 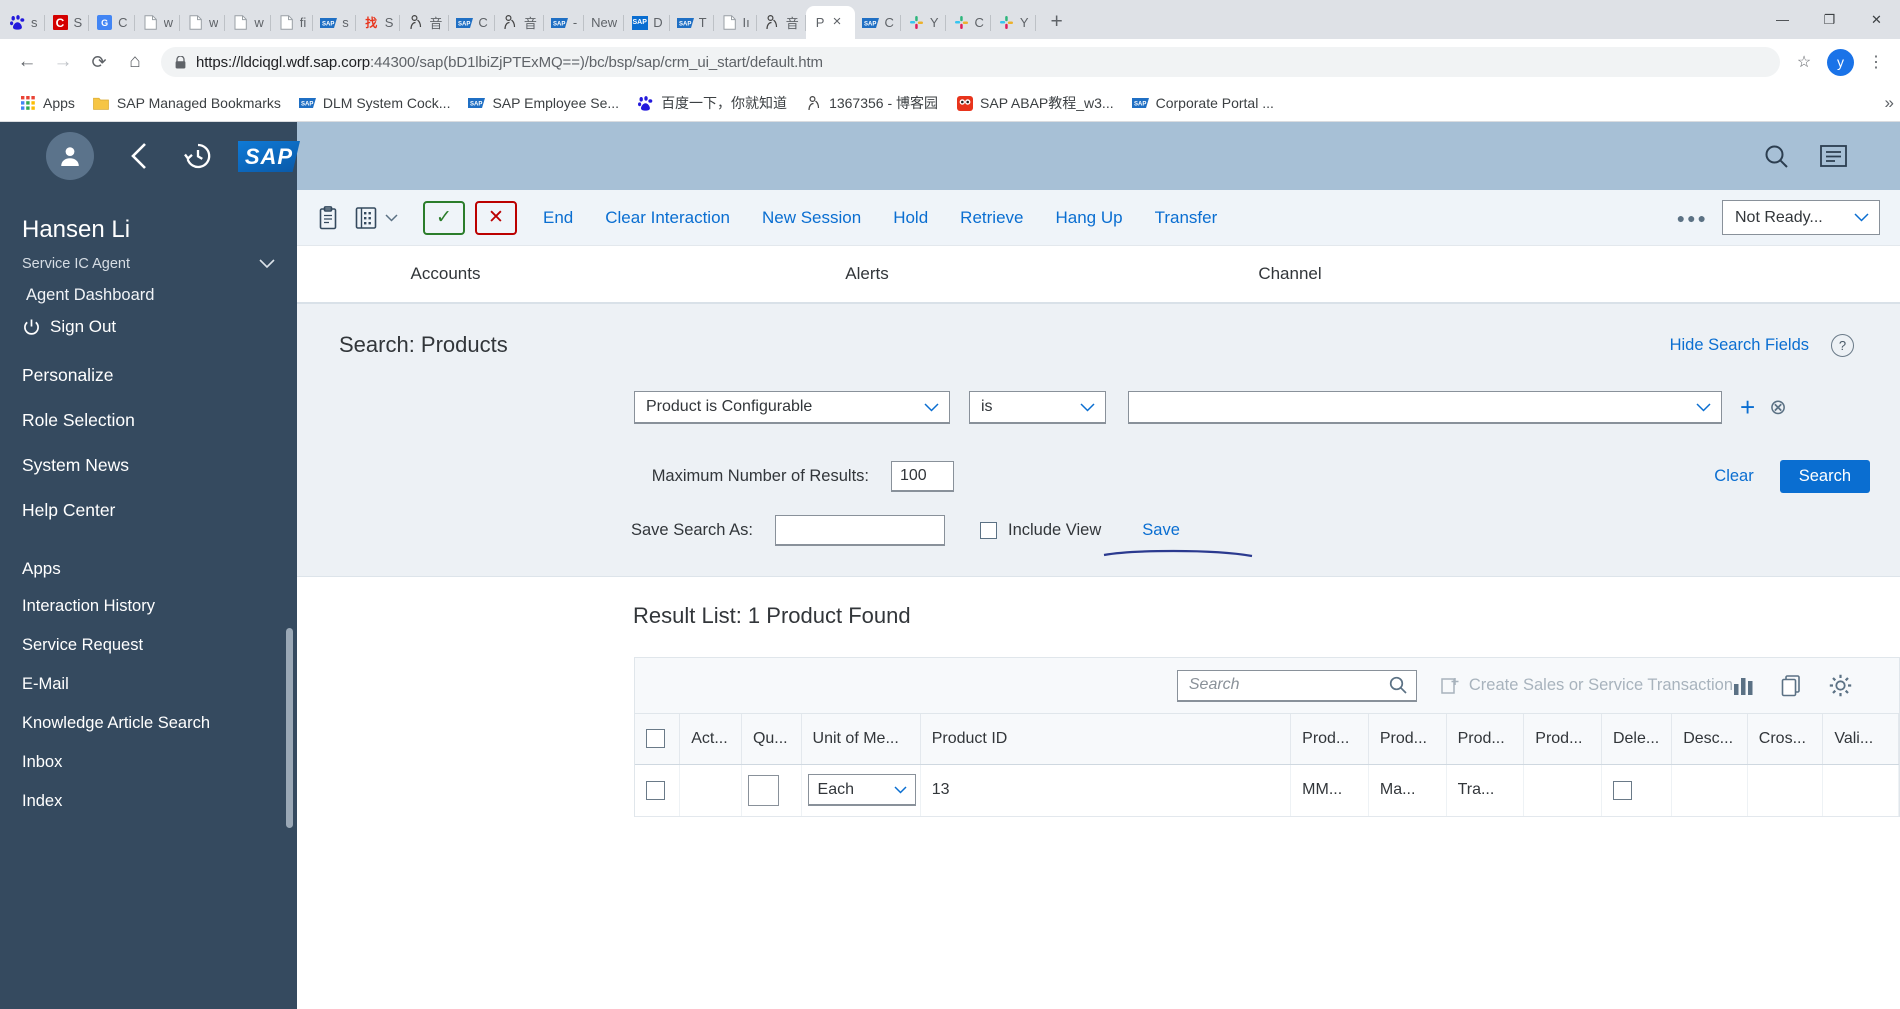 I want to click on bookmark-item: 百度一下，你就知道, so click(x=712, y=103).